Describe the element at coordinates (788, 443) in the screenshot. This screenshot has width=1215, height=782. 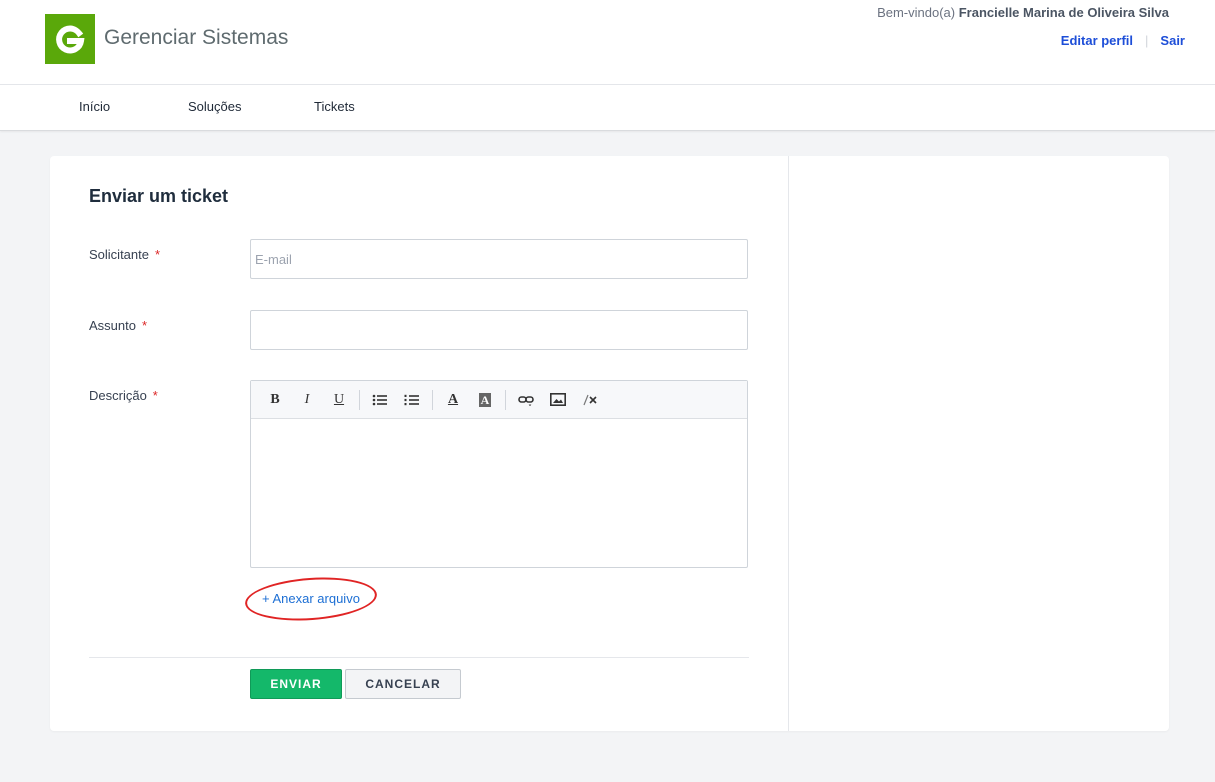
I see `card-divider` at that location.